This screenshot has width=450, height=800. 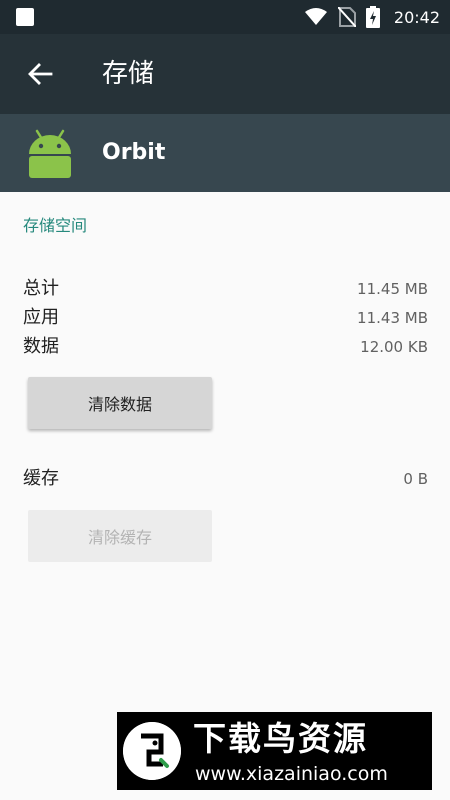 I want to click on watermark-url: www.xiazainiao.com, so click(x=291, y=774).